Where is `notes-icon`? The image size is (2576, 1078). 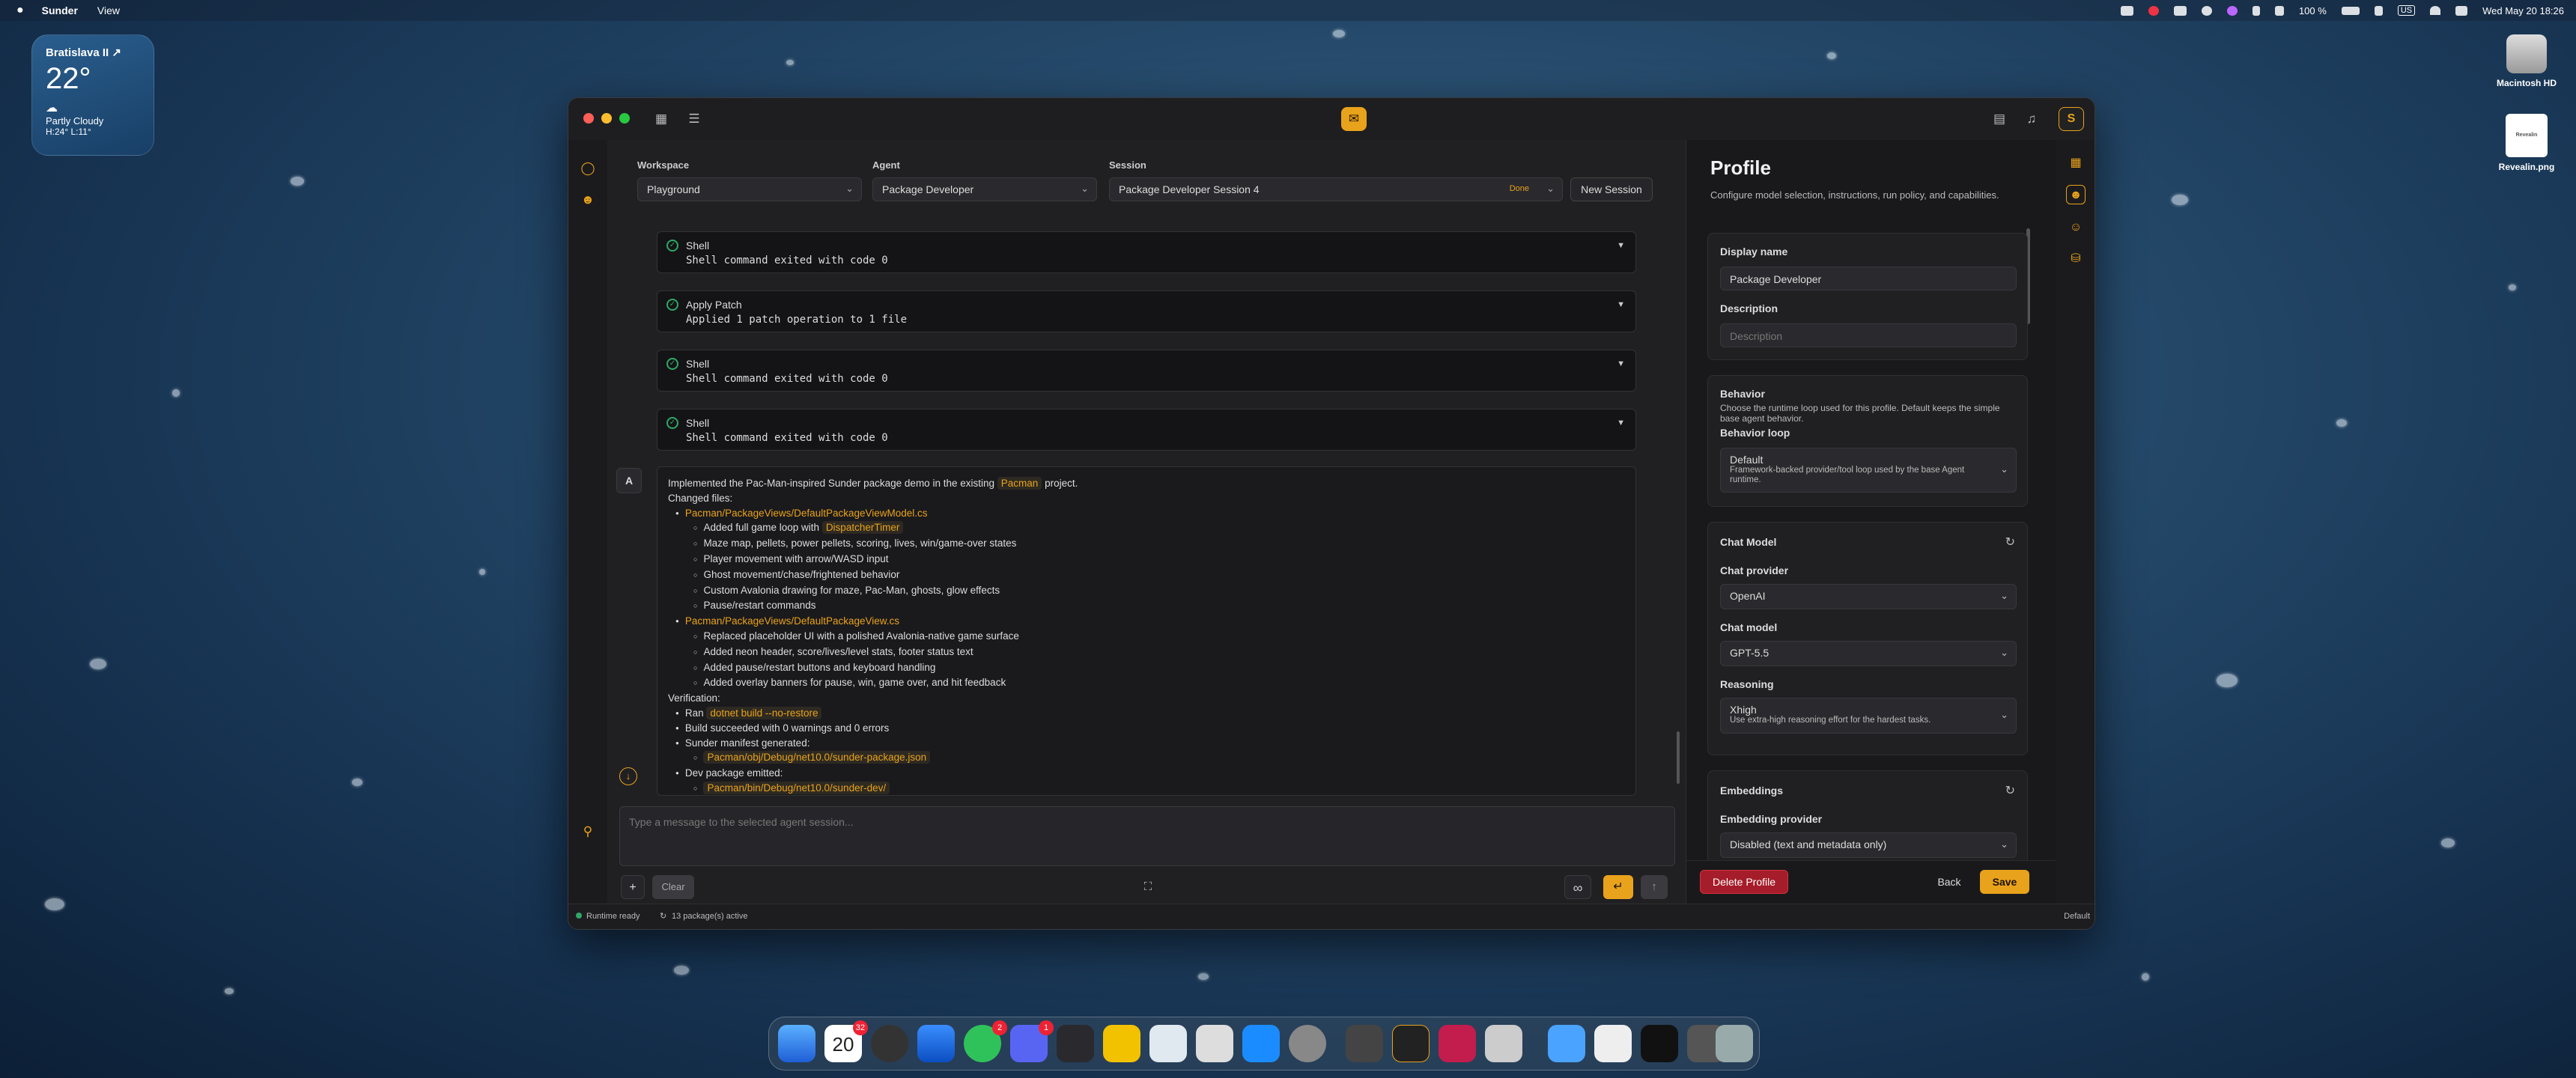
notes-icon is located at coordinates (1121, 1043).